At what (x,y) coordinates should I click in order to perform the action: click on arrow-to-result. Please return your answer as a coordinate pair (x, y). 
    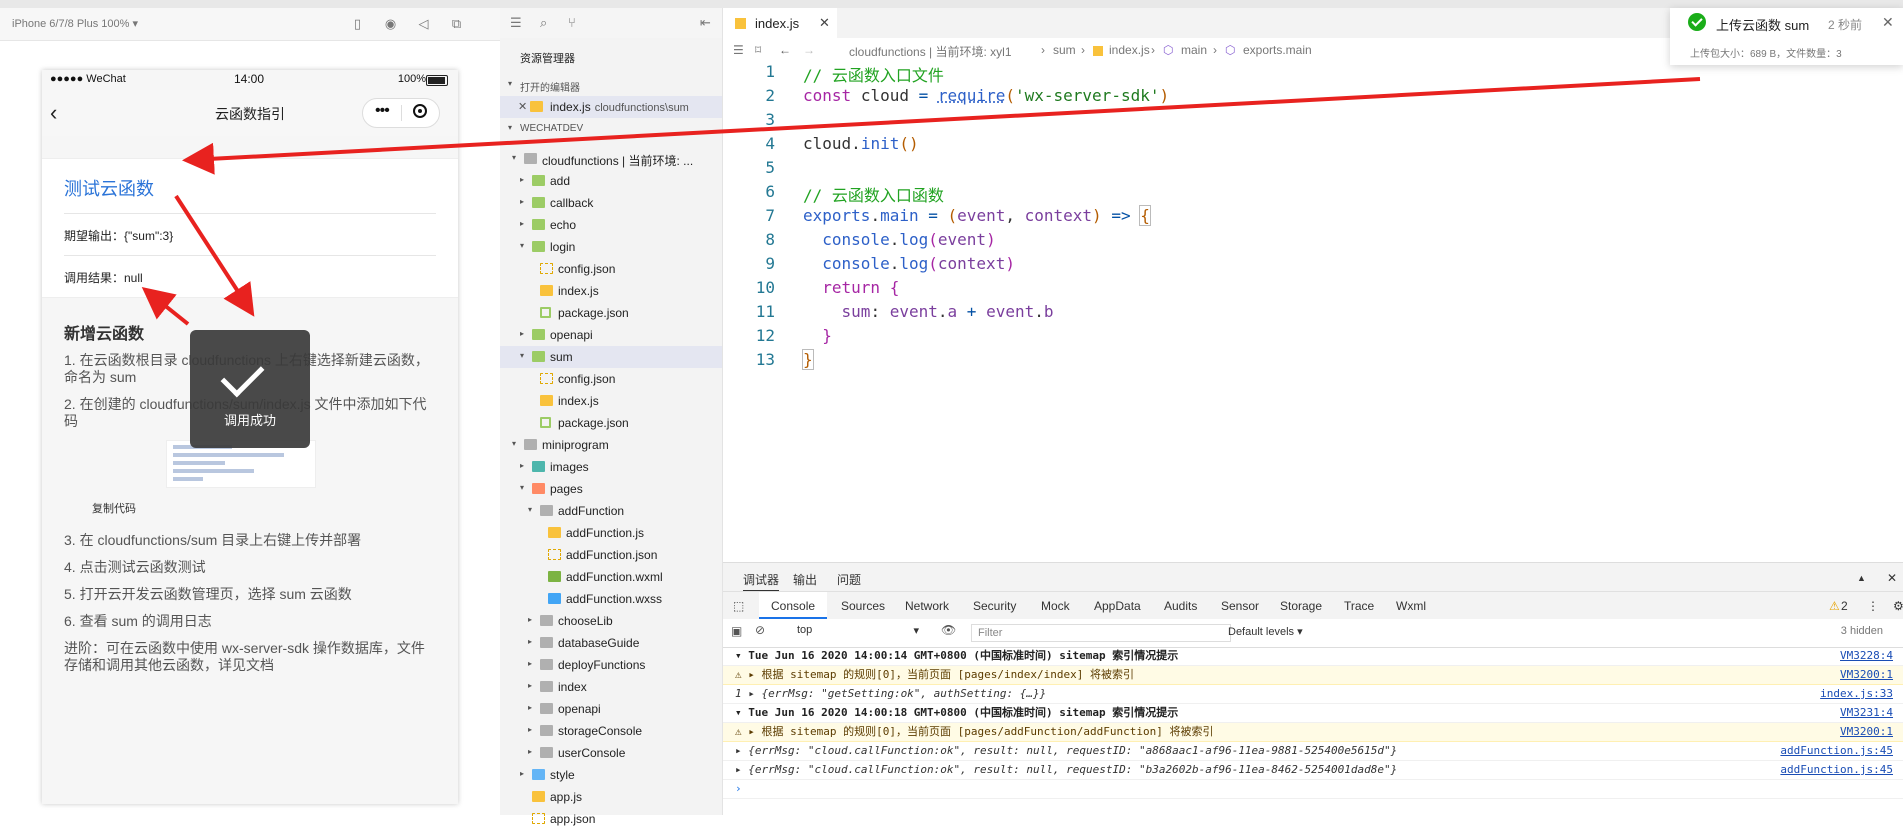
    Looking at the image, I should click on (165, 306).